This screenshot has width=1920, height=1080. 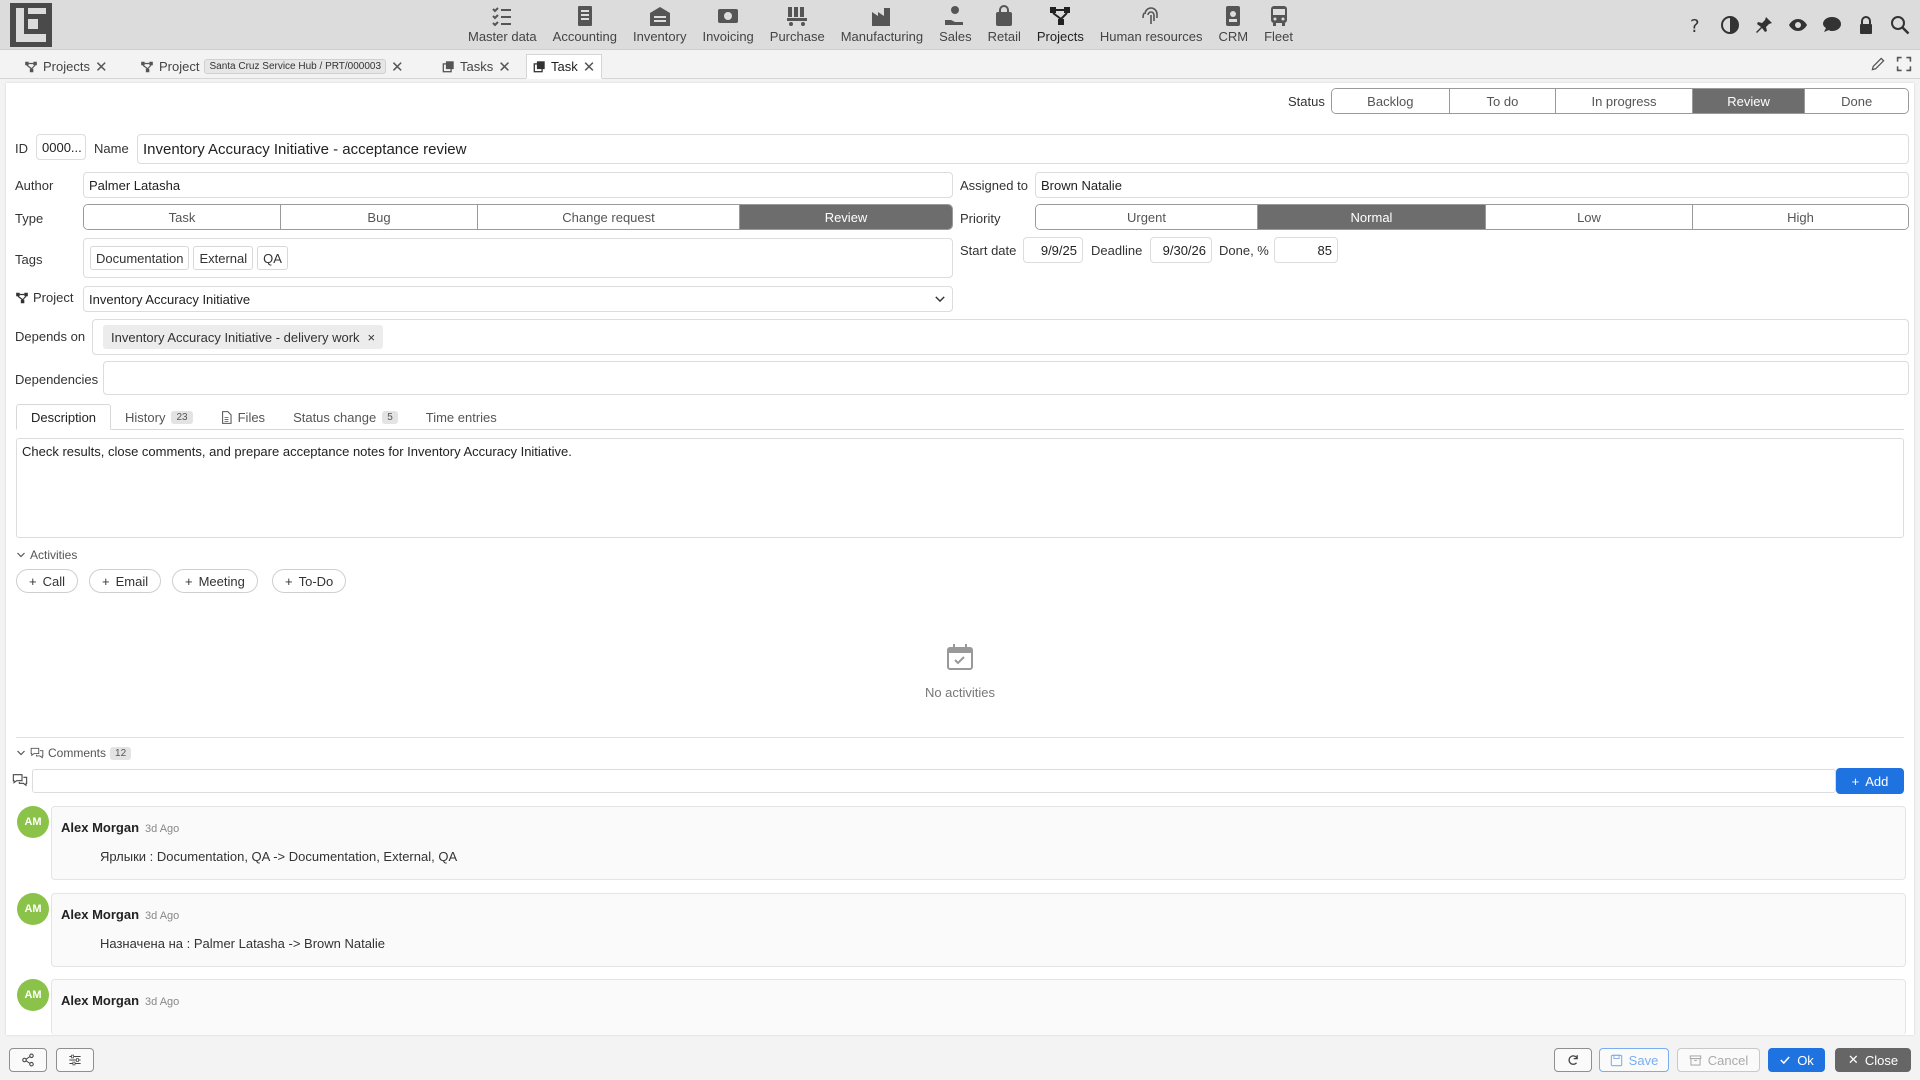 I want to click on comment-compose-icon, so click(x=20, y=781).